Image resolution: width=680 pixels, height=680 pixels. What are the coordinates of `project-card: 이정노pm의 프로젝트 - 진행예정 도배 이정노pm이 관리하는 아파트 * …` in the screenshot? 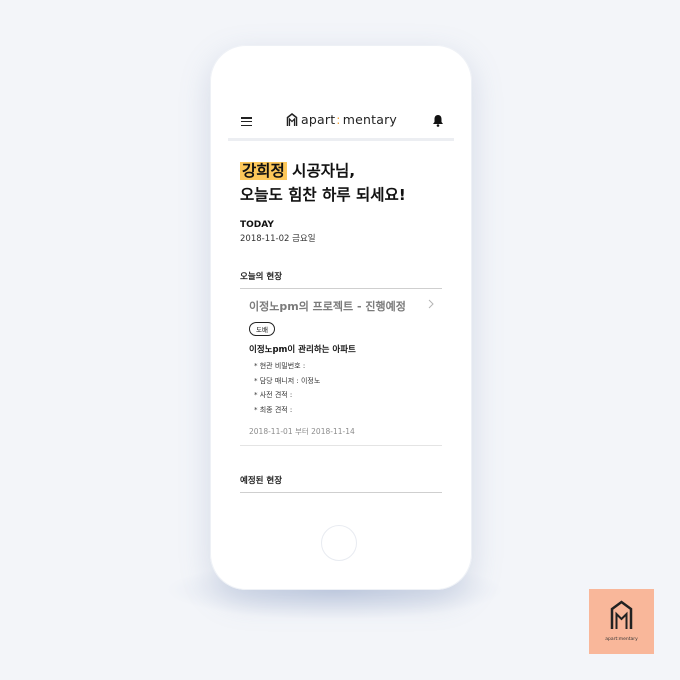 It's located at (341, 367).